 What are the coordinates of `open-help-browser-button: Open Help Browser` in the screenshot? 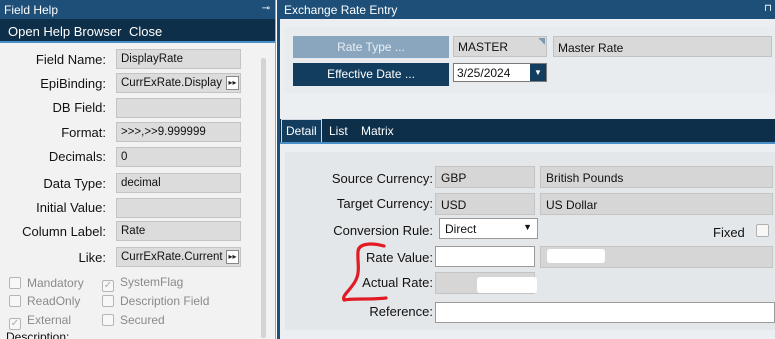 It's located at (64, 31).